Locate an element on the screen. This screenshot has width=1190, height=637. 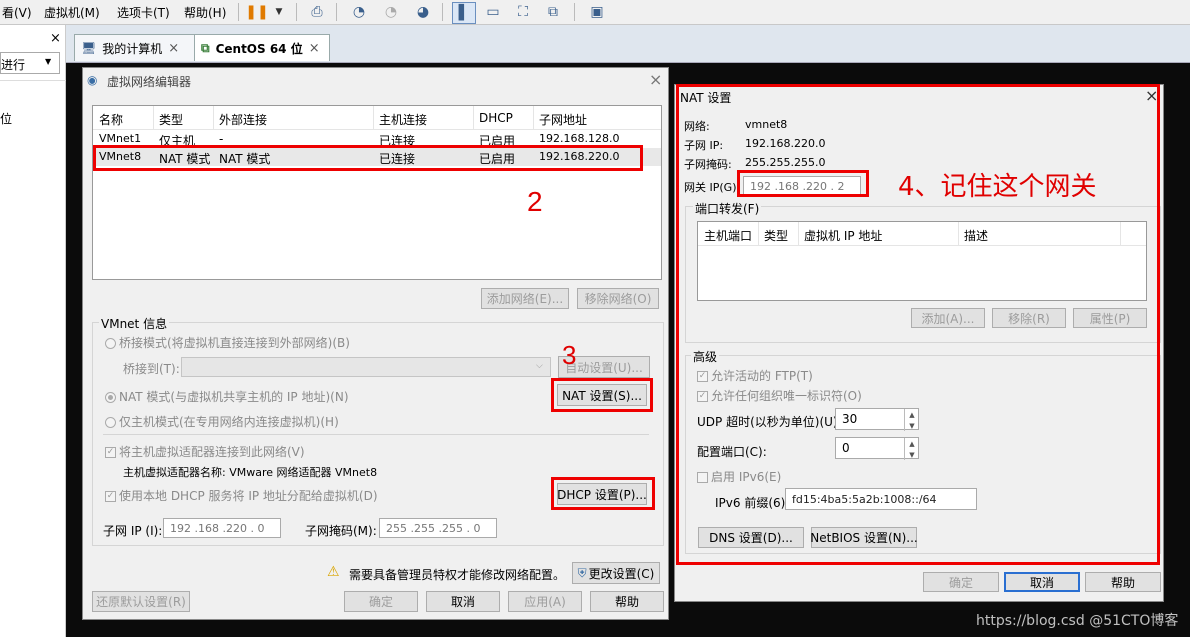
snapshot-icon: ◔ is located at coordinates (359, 12).